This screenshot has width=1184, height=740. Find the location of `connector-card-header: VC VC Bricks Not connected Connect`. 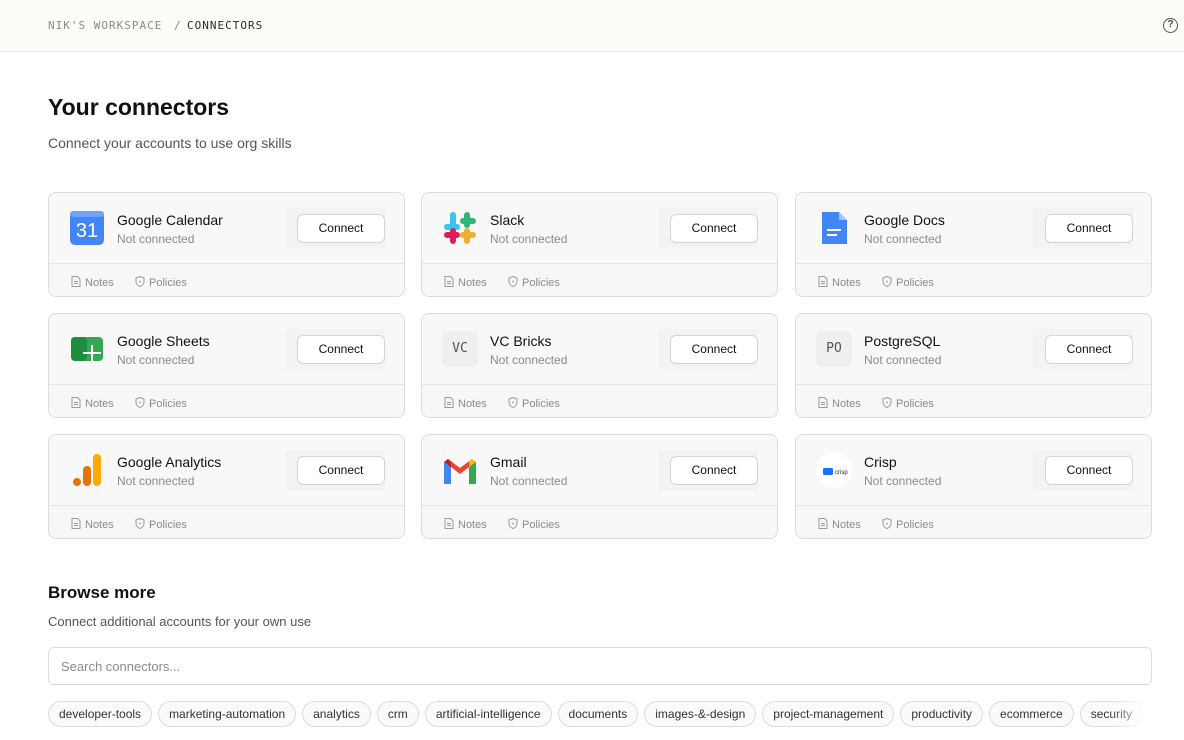

connector-card-header: VC VC Bricks Not connected Connect is located at coordinates (599, 349).